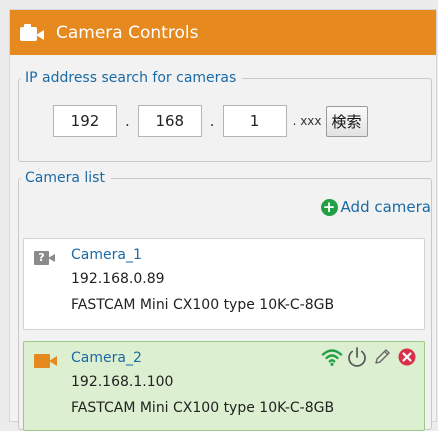 The image size is (438, 431). What do you see at coordinates (45, 259) in the screenshot?
I see `unknown-camera-icon: ?` at bounding box center [45, 259].